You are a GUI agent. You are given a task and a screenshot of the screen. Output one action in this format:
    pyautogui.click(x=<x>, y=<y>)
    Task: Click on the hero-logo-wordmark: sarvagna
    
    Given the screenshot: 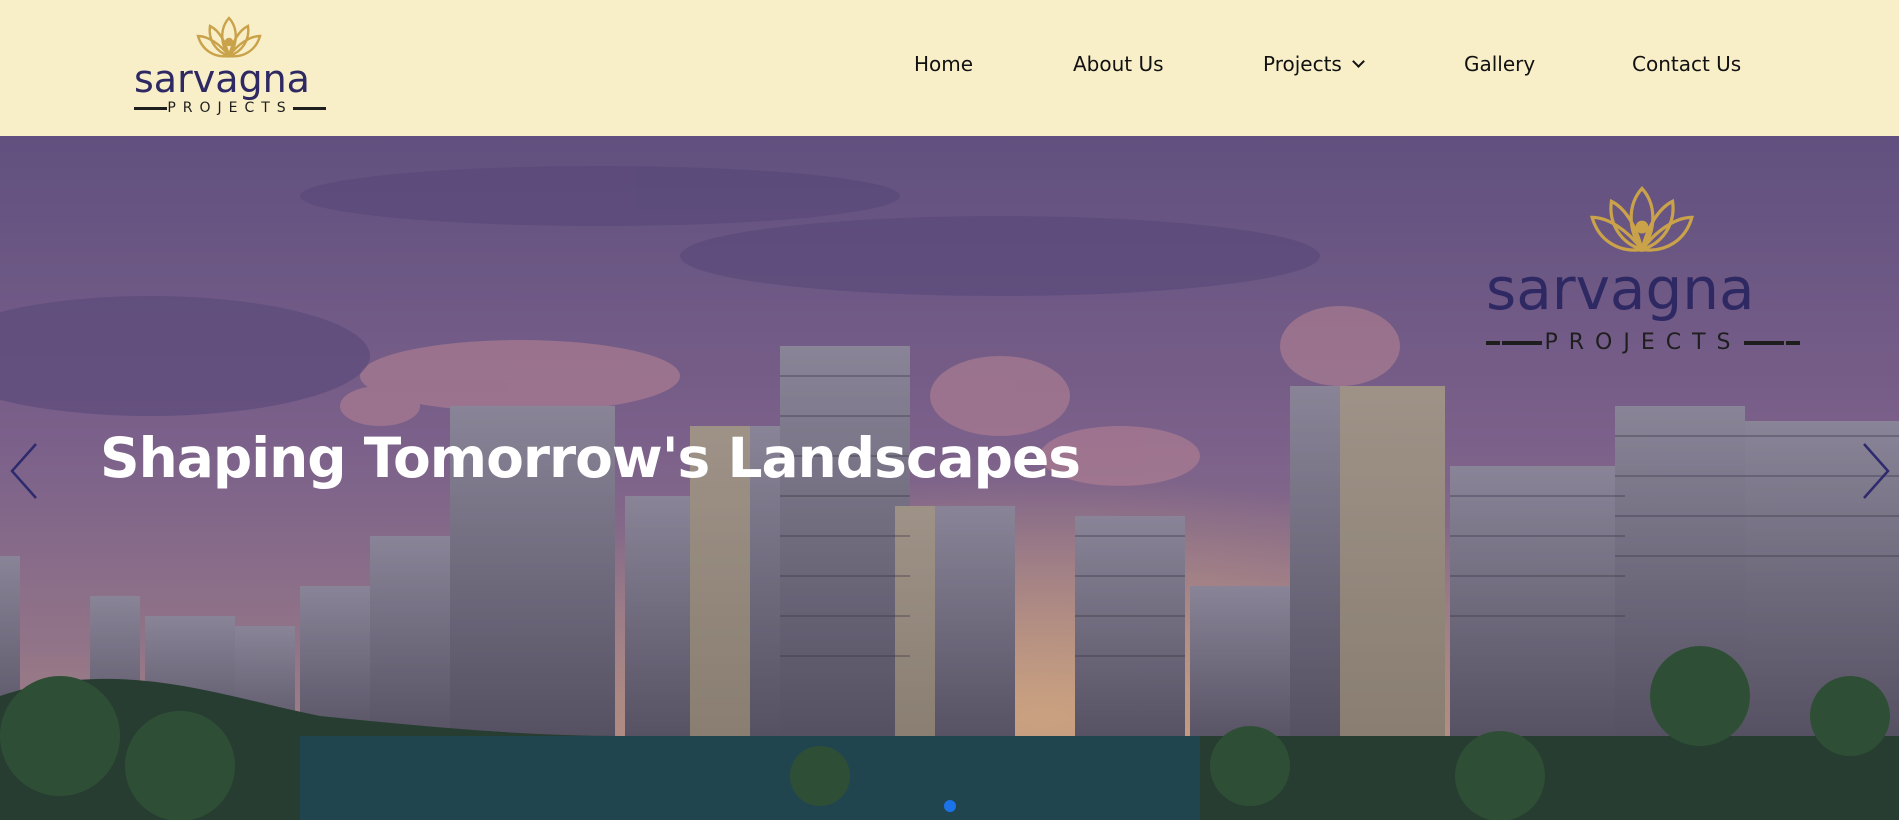 What is the action you would take?
    pyautogui.click(x=1620, y=289)
    